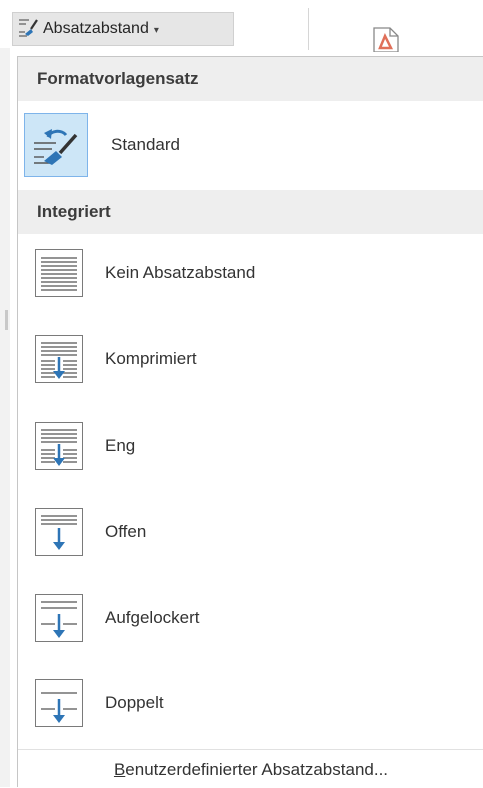  I want to click on menu-item-label: Standard, so click(145, 144).